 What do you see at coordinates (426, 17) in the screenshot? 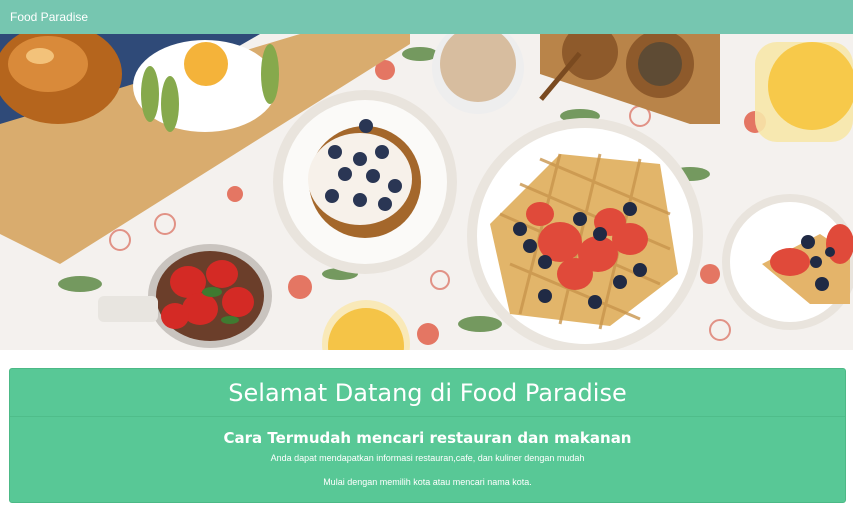
I see `navbar: Food Paradise` at bounding box center [426, 17].